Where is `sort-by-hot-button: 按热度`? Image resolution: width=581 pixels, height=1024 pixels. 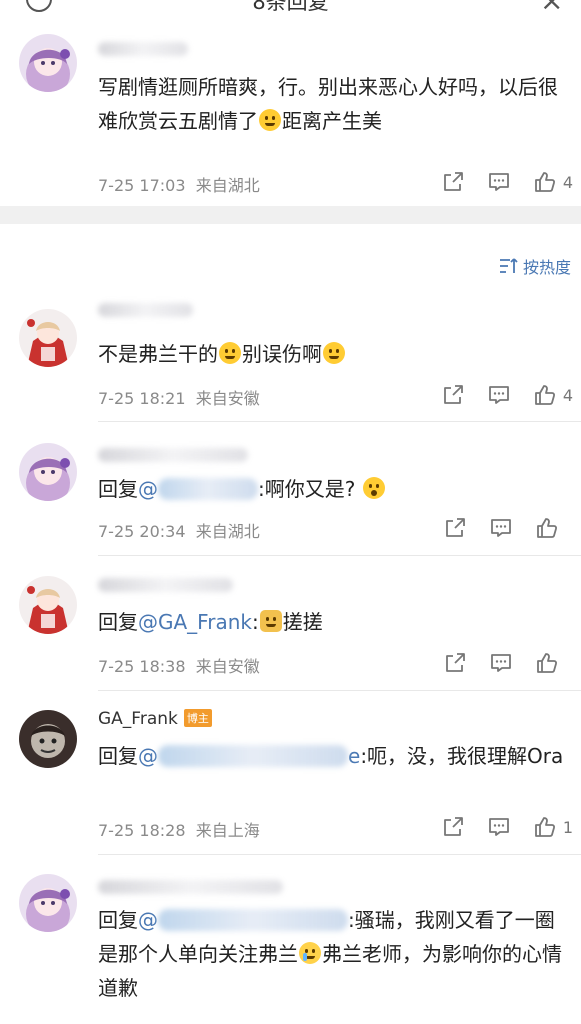 sort-by-hot-button: 按热度 is located at coordinates (535, 266).